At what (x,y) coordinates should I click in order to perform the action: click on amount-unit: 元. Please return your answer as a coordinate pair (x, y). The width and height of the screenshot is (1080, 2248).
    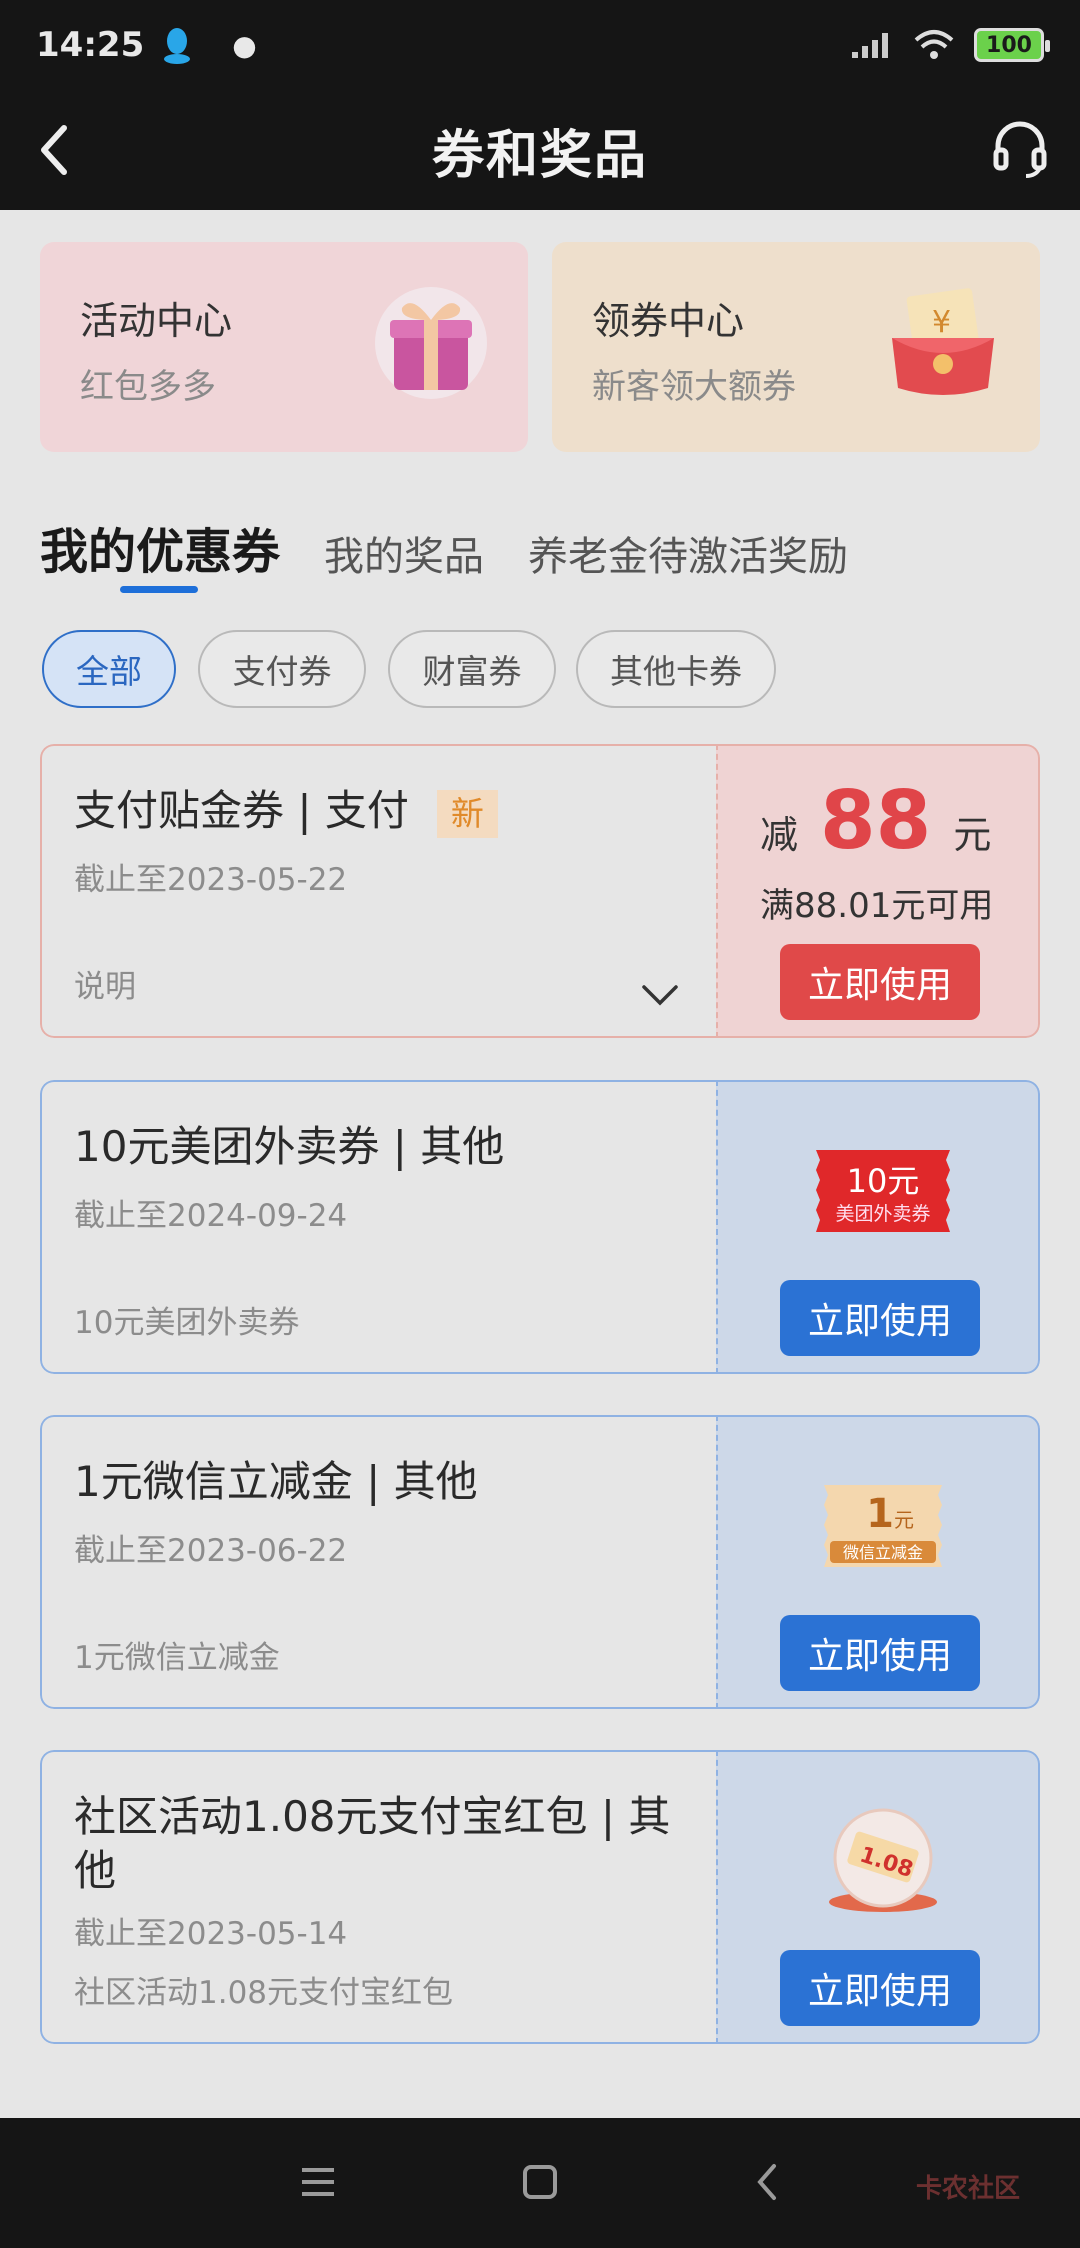
    Looking at the image, I should click on (972, 835).